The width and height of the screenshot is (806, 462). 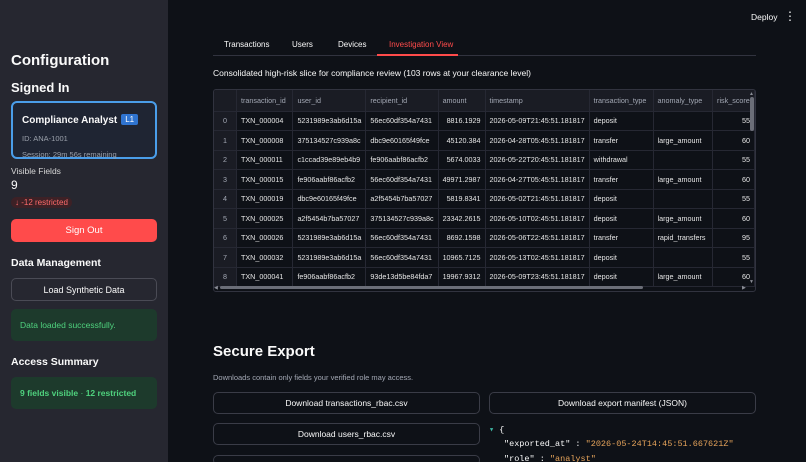 What do you see at coordinates (346, 458) in the screenshot?
I see `download-devices-button-partial` at bounding box center [346, 458].